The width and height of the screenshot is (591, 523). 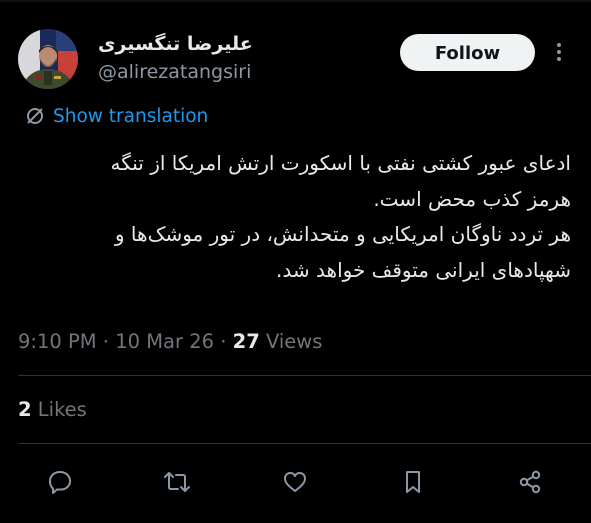 I want to click on avatar, so click(x=48, y=59).